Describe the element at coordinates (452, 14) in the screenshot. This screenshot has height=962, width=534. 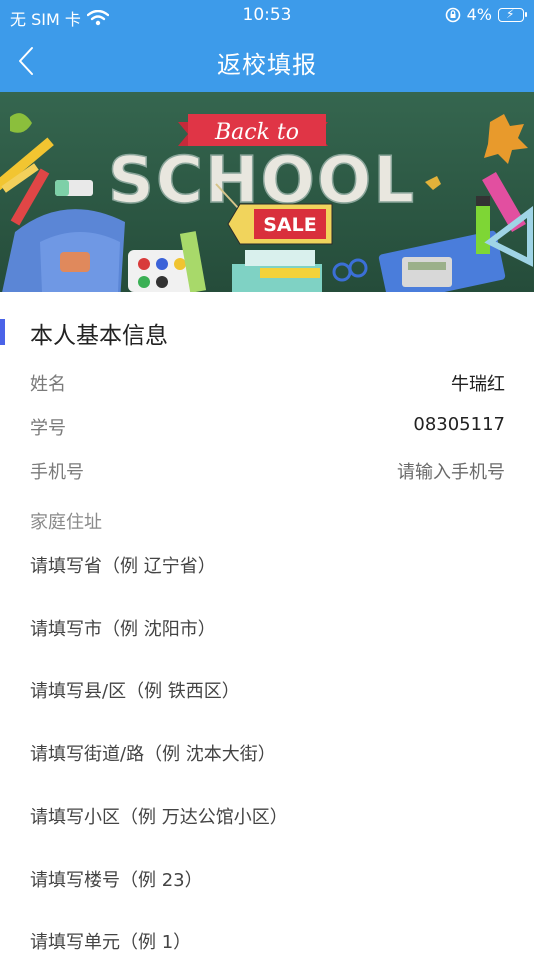
I see `orientation-lock-icon` at that location.